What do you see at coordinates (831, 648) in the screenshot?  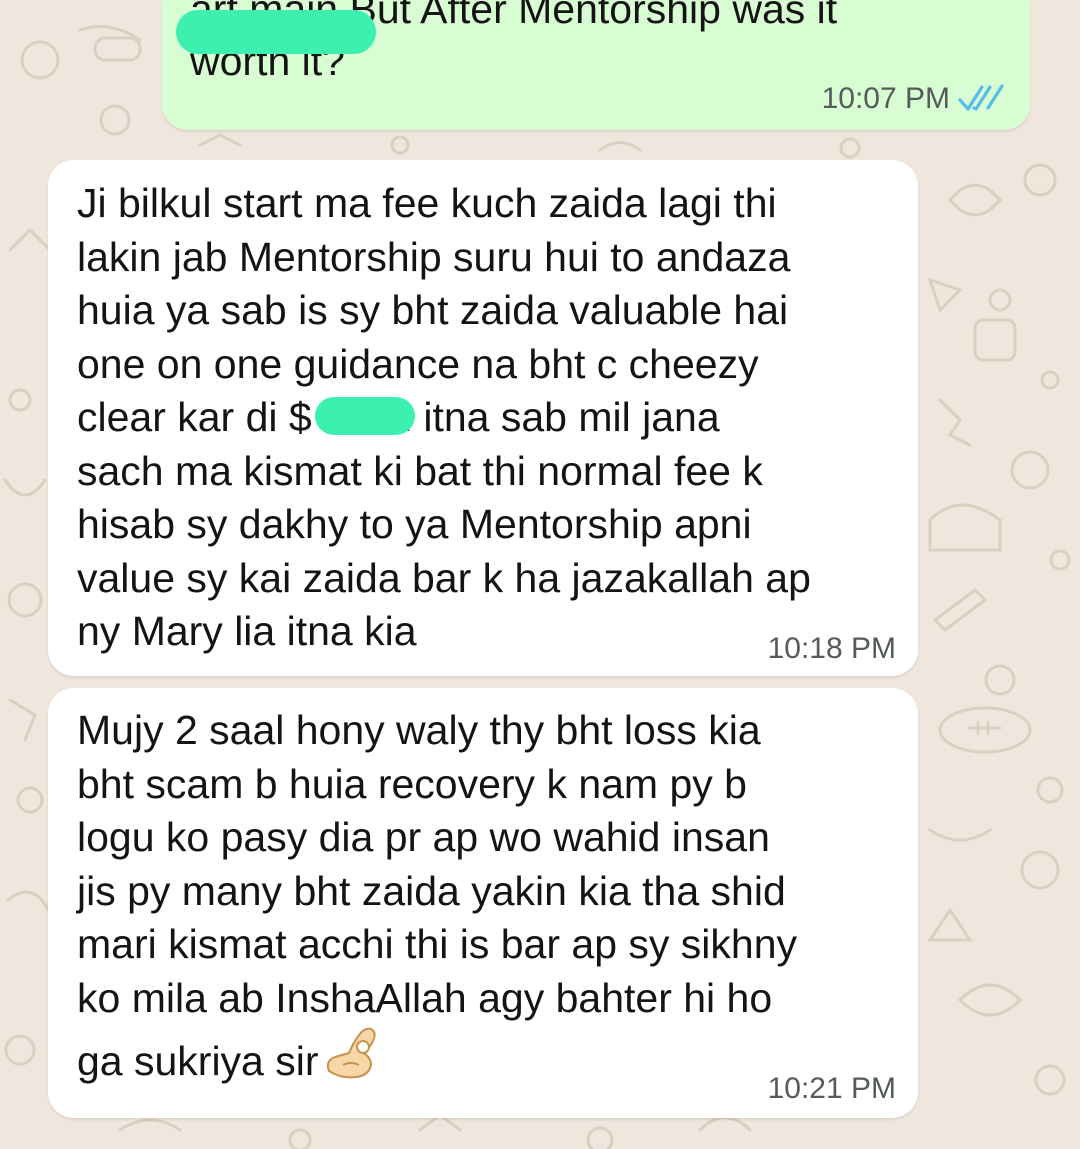 I see `message-time: 10:18 PM` at bounding box center [831, 648].